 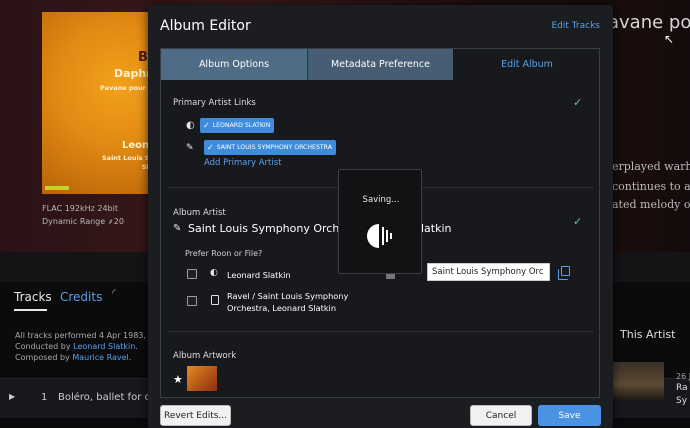 What do you see at coordinates (199, 213) in the screenshot?
I see `album-artist-label: Album Artist` at bounding box center [199, 213].